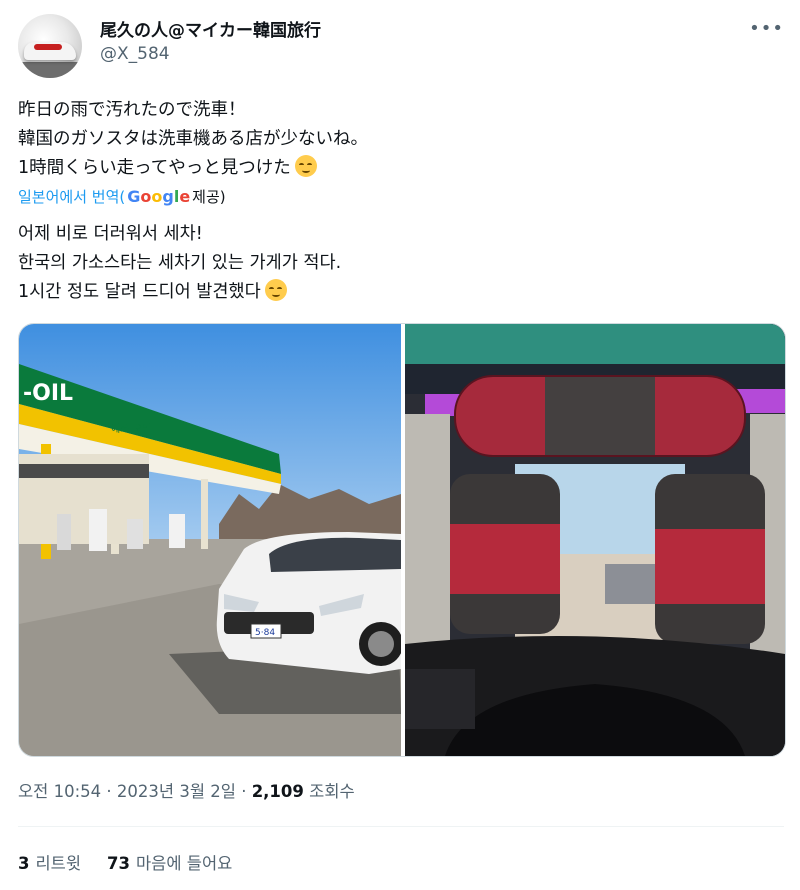 The height and width of the screenshot is (890, 800). Describe the element at coordinates (59, 791) in the screenshot. I see `tweet-time: 오전 10:54` at that location.